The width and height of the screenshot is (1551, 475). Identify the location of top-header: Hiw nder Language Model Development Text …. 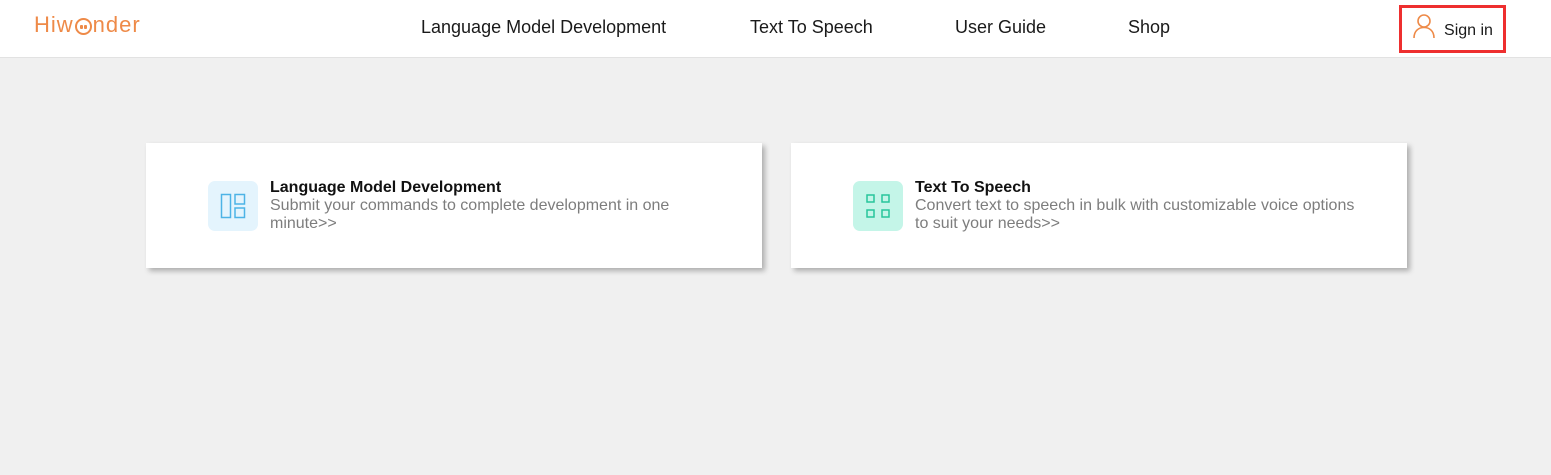
(775, 29).